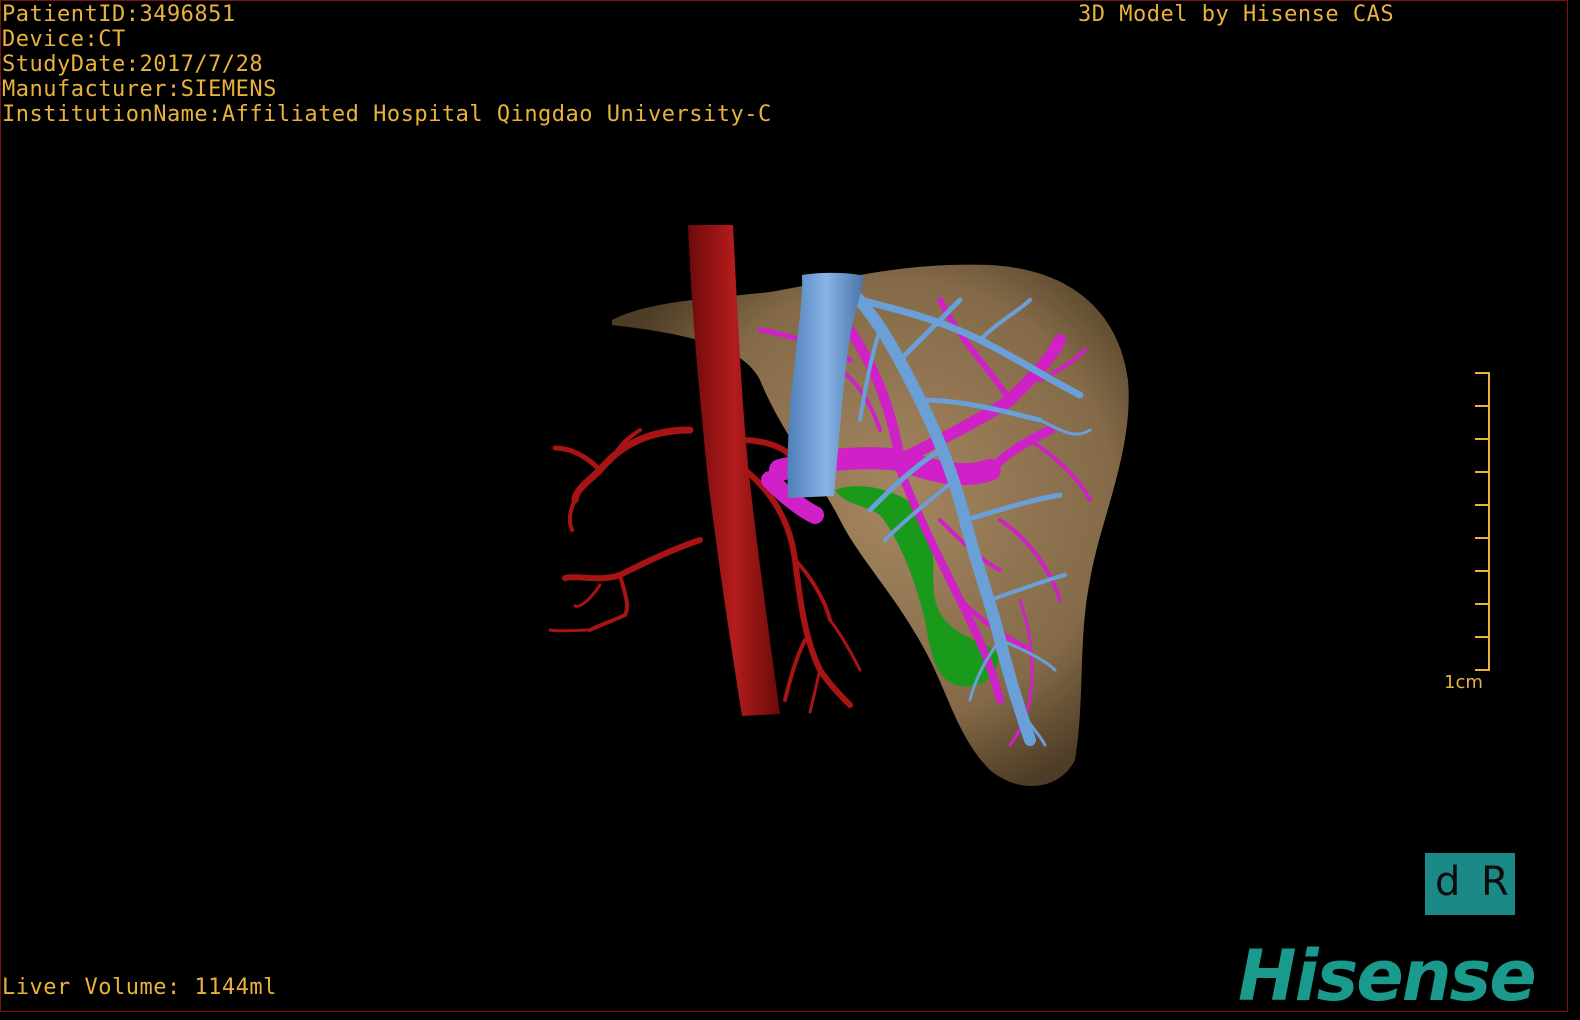  What do you see at coordinates (1448, 882) in the screenshot?
I see `orientation-left-letter: d` at bounding box center [1448, 882].